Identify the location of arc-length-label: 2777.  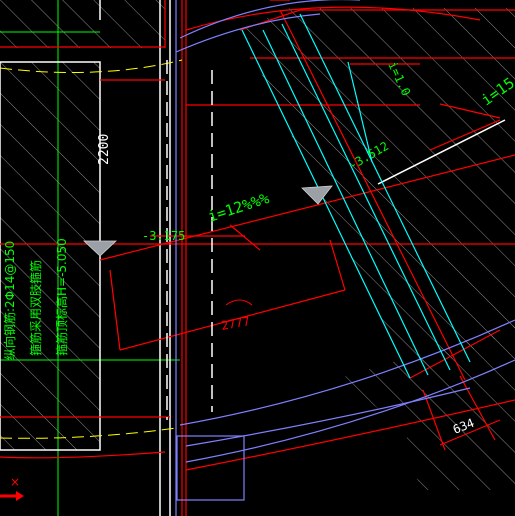
(235, 323).